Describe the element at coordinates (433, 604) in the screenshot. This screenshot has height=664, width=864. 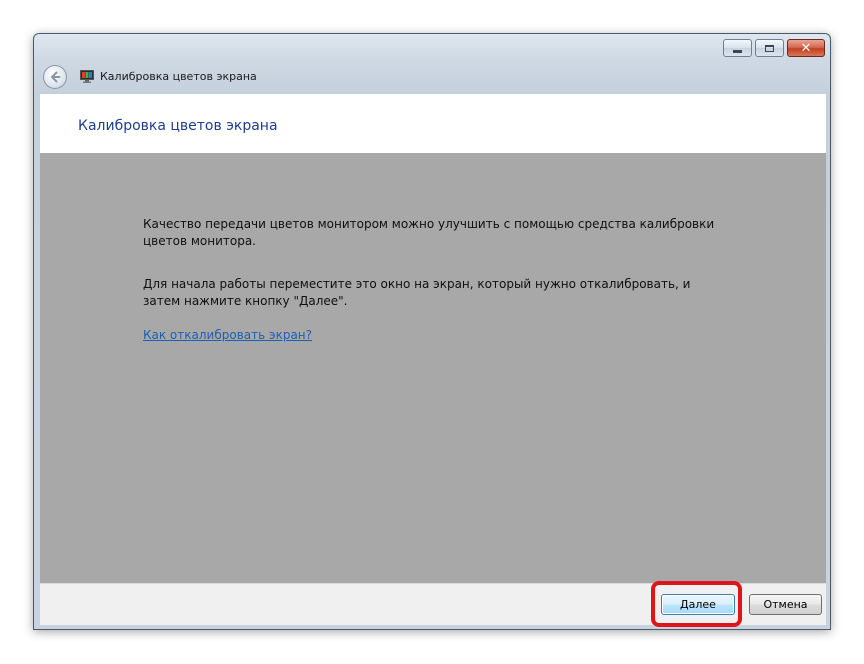
I see `wizard-footer: Далее Отмена` at that location.